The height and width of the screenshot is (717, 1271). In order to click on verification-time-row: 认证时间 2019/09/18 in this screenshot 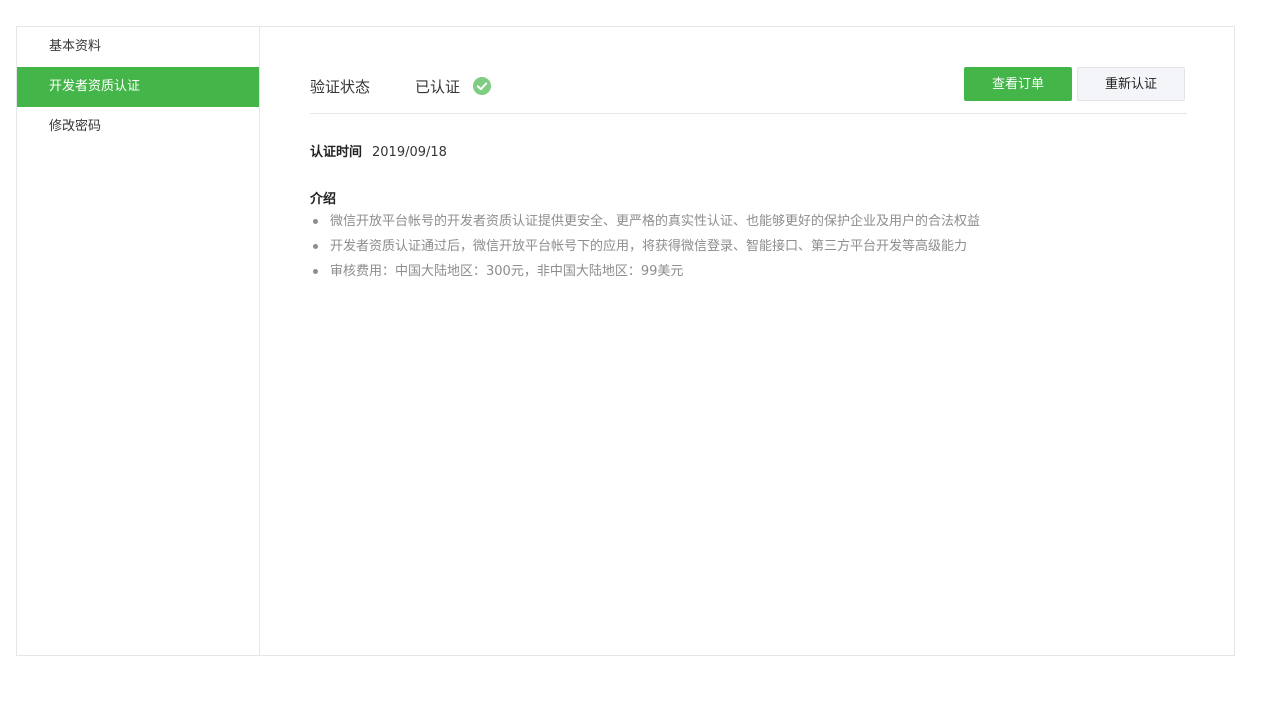, I will do `click(378, 150)`.